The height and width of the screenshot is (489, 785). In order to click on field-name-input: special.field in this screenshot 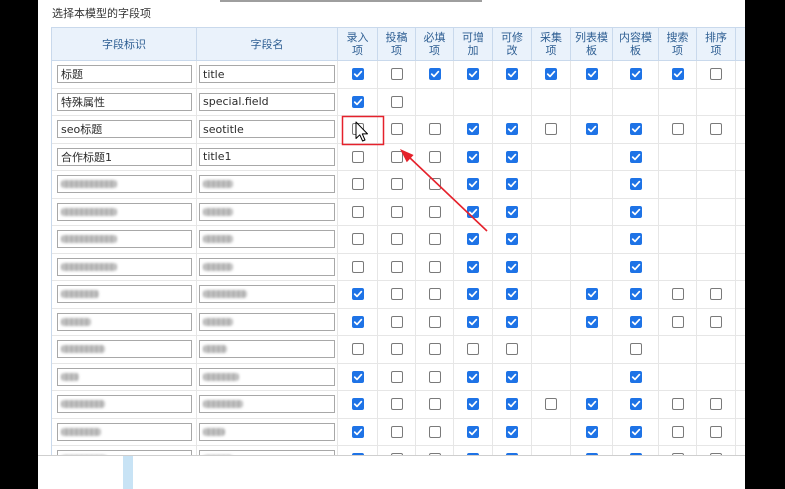, I will do `click(267, 101)`.